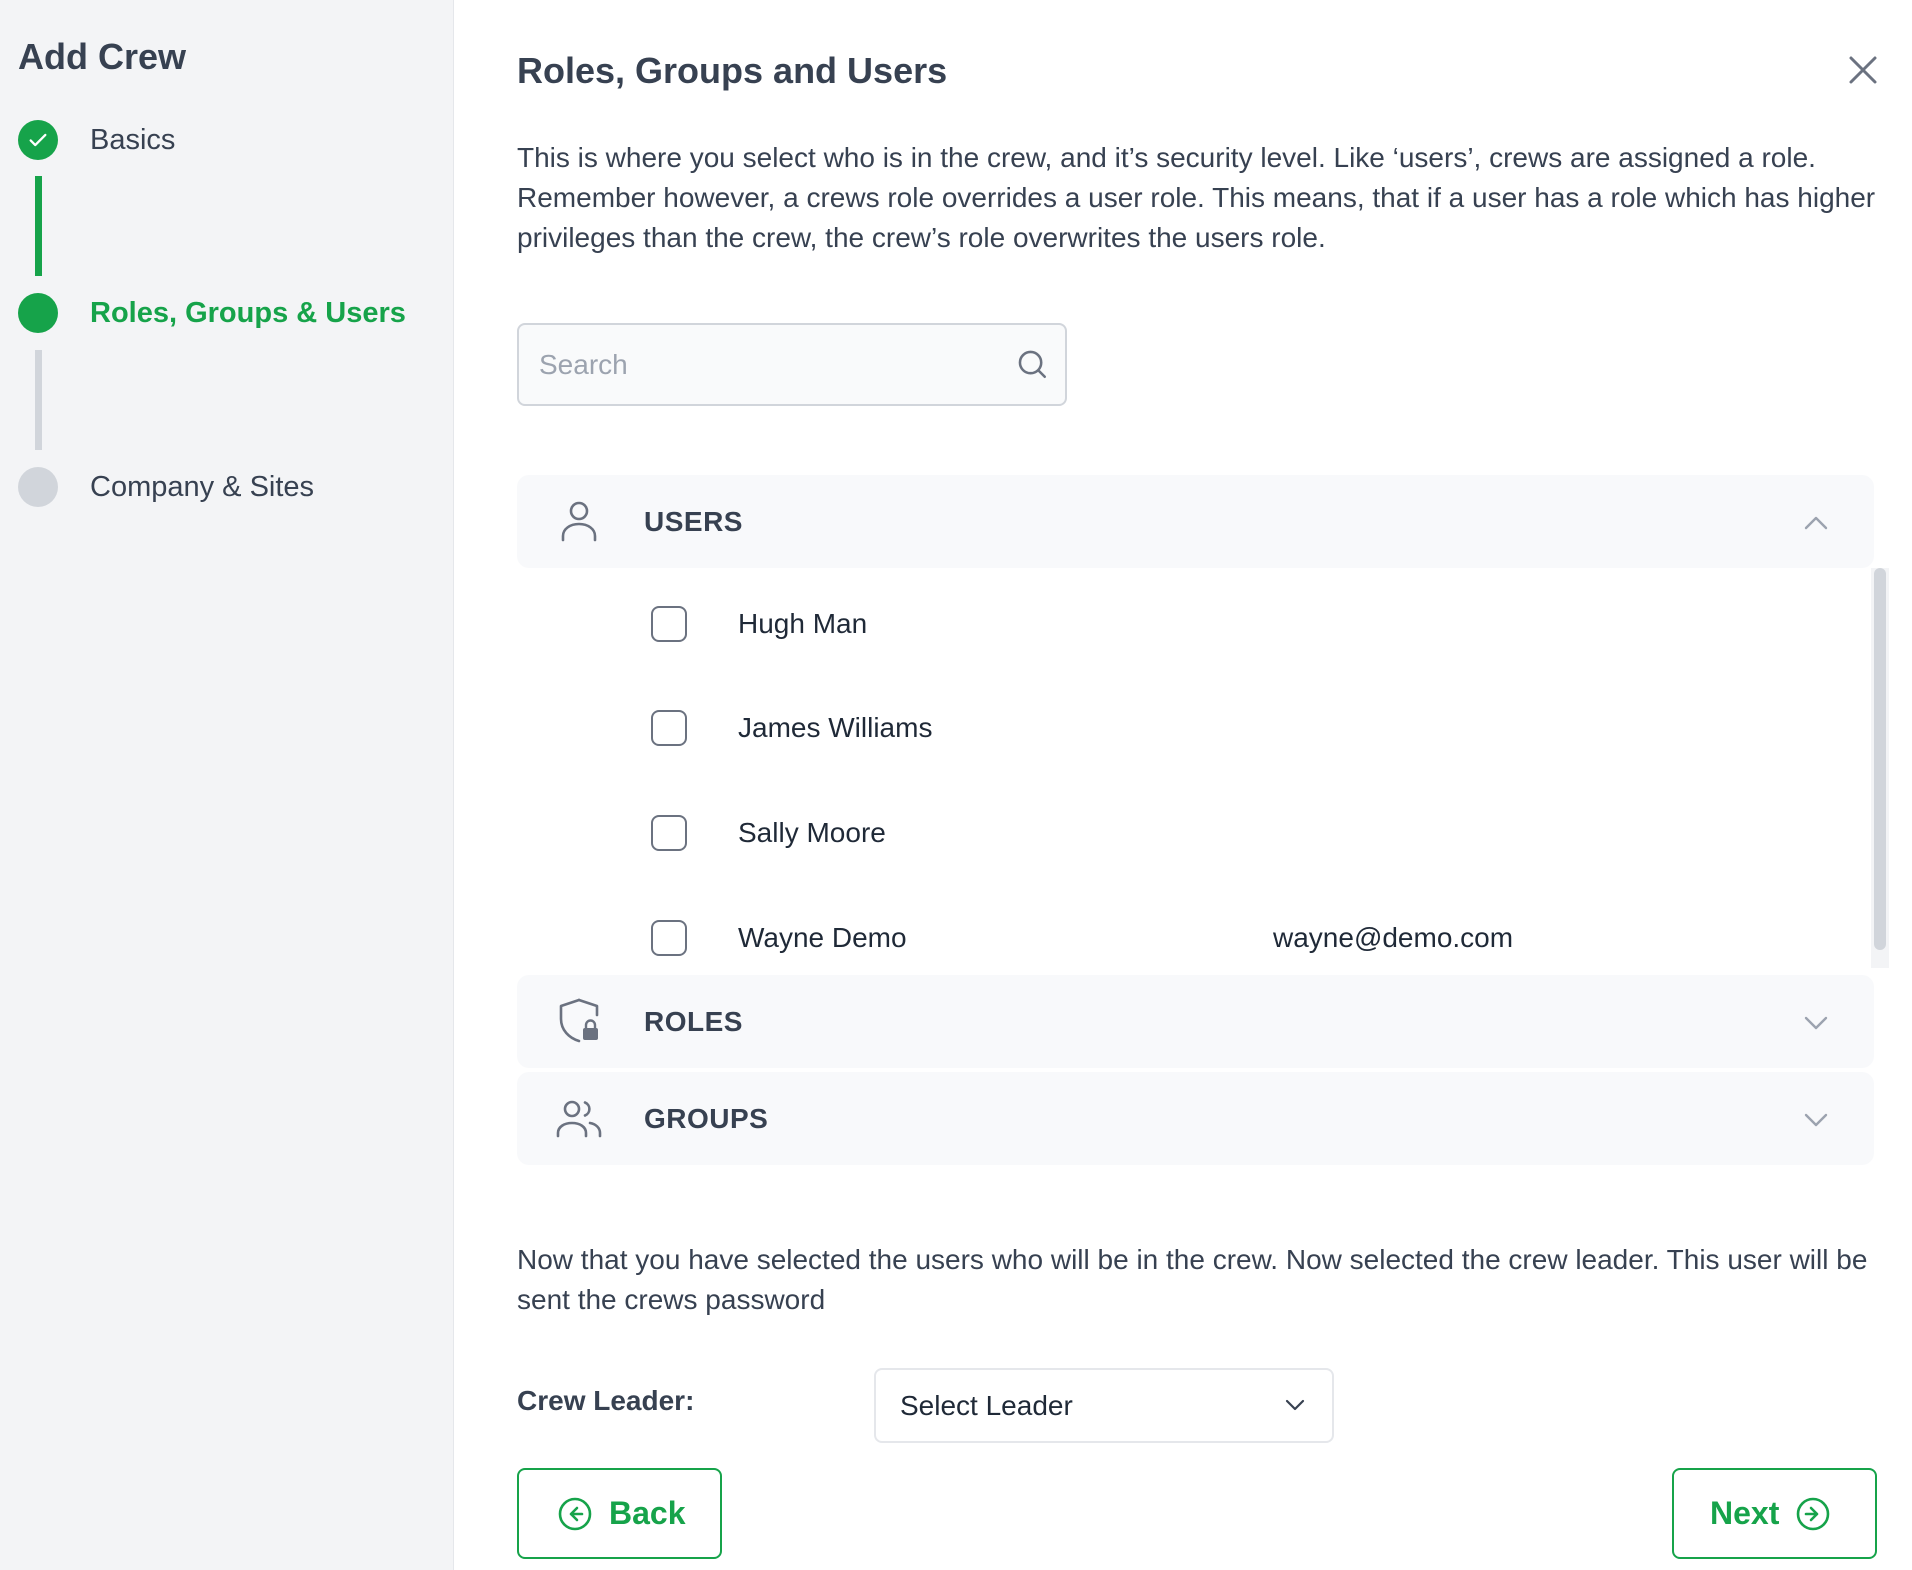  What do you see at coordinates (693, 1021) in the screenshot?
I see `roles-section-label: ROLES` at bounding box center [693, 1021].